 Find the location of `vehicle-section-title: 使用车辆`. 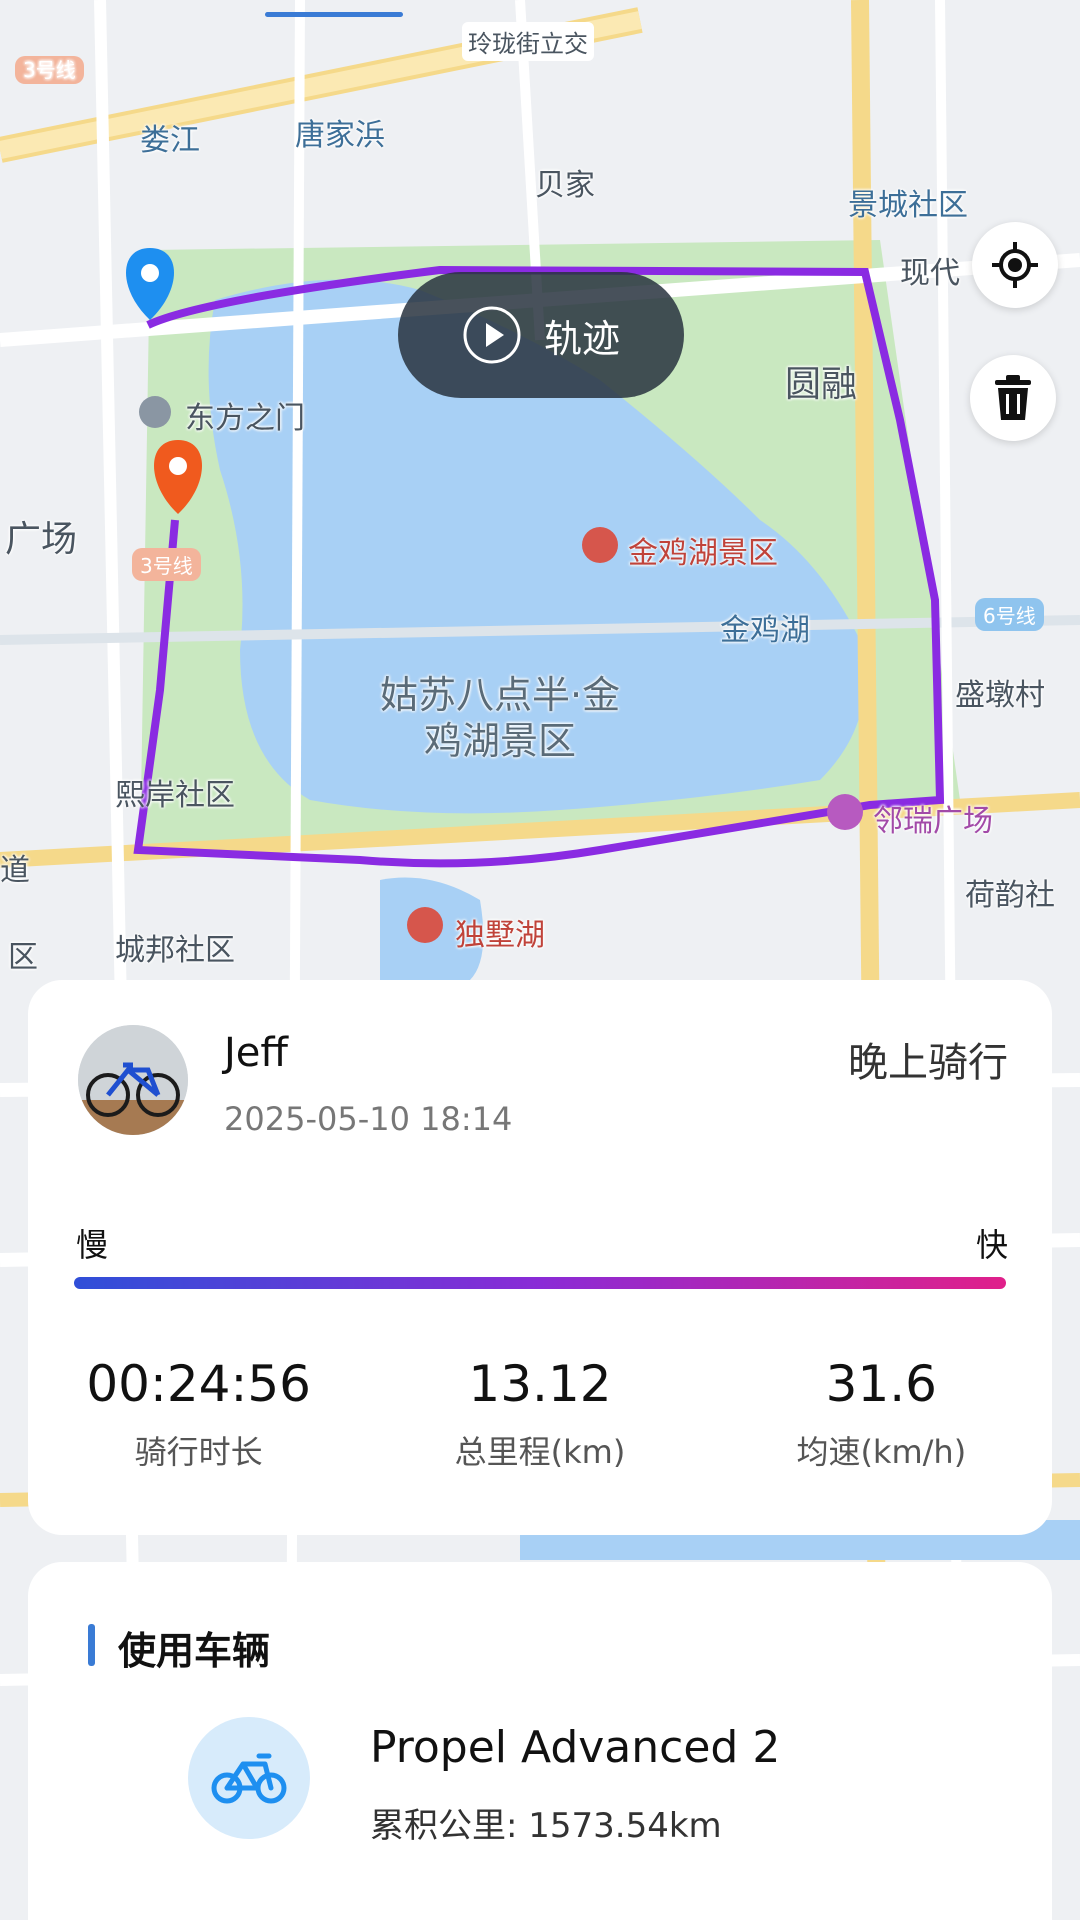

vehicle-section-title: 使用车辆 is located at coordinates (194, 1651).